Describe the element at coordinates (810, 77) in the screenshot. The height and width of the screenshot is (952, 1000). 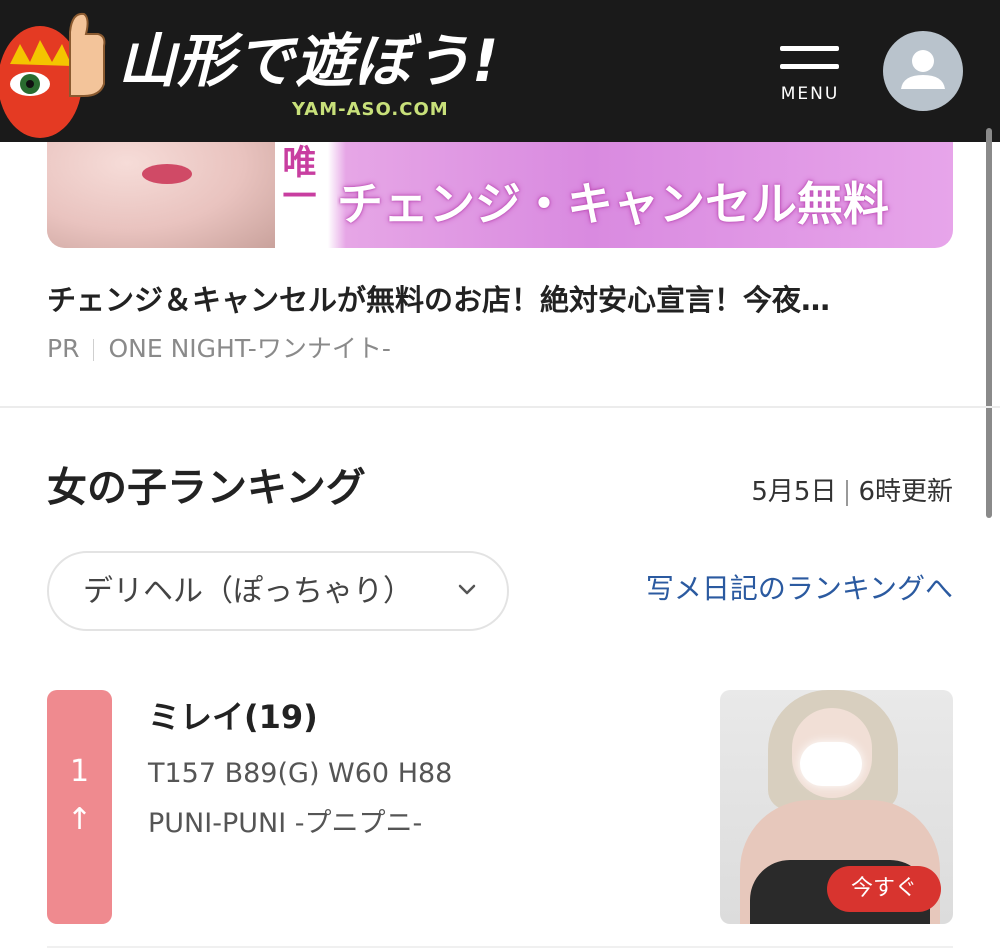
I see `menu-button: MENU` at that location.